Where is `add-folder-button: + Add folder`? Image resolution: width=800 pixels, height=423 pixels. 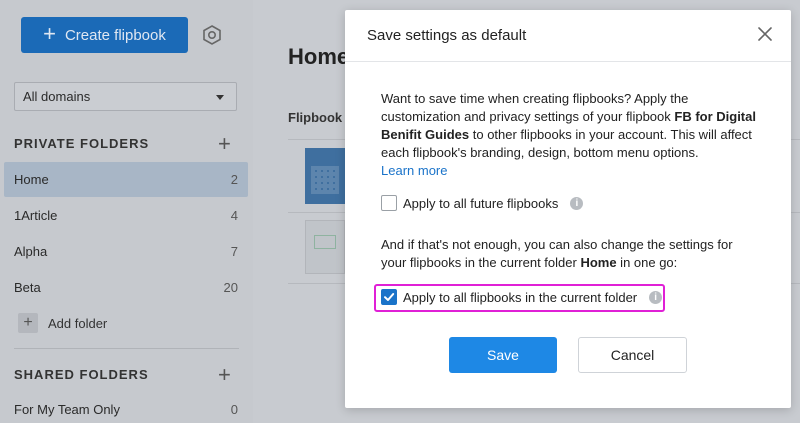
add-folder-button: + Add folder is located at coordinates (62, 323).